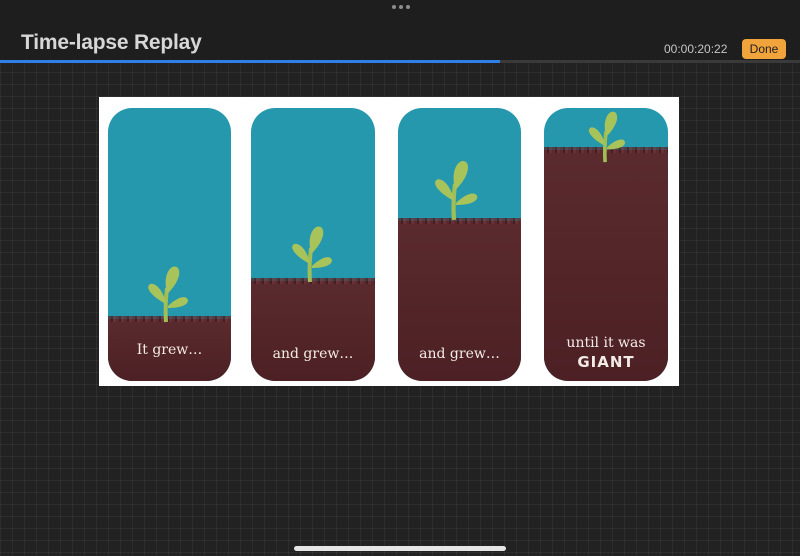 This screenshot has height=556, width=800. What do you see at coordinates (313, 331) in the screenshot?
I see `soil` at bounding box center [313, 331].